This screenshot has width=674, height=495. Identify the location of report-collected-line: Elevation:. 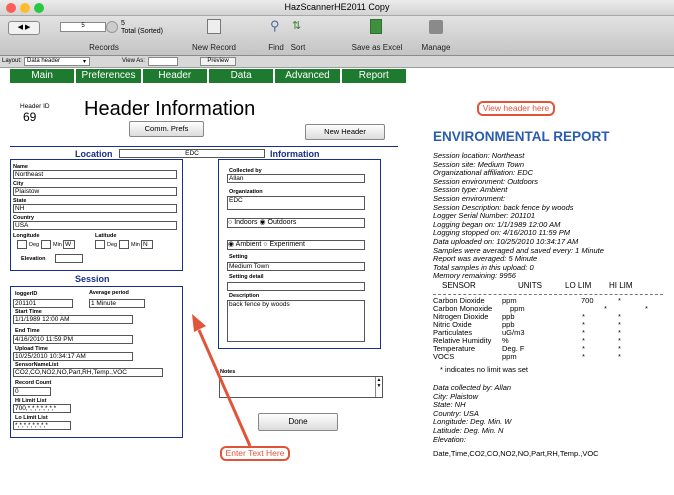
(449, 439).